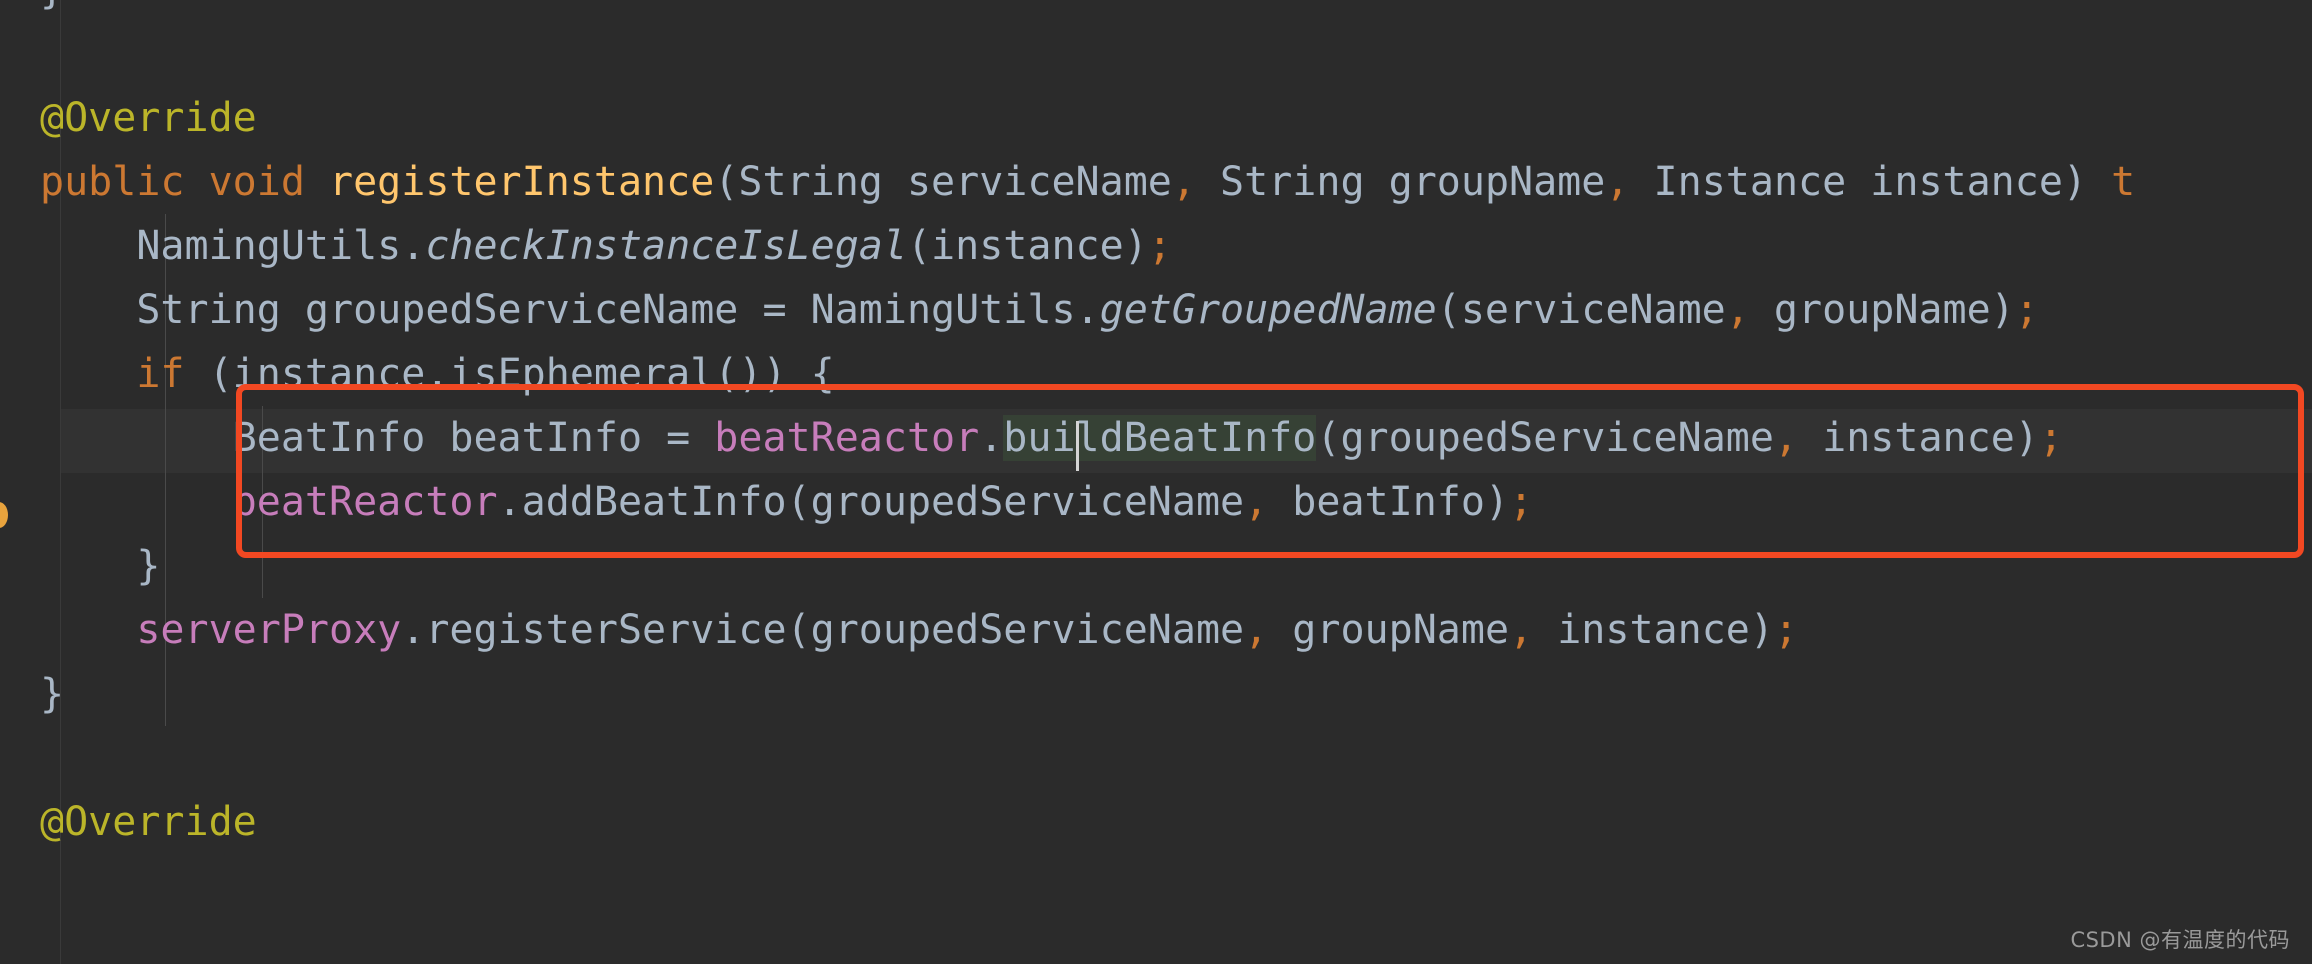  What do you see at coordinates (1389, 630) in the screenshot?
I see `code-token: groupName` at bounding box center [1389, 630].